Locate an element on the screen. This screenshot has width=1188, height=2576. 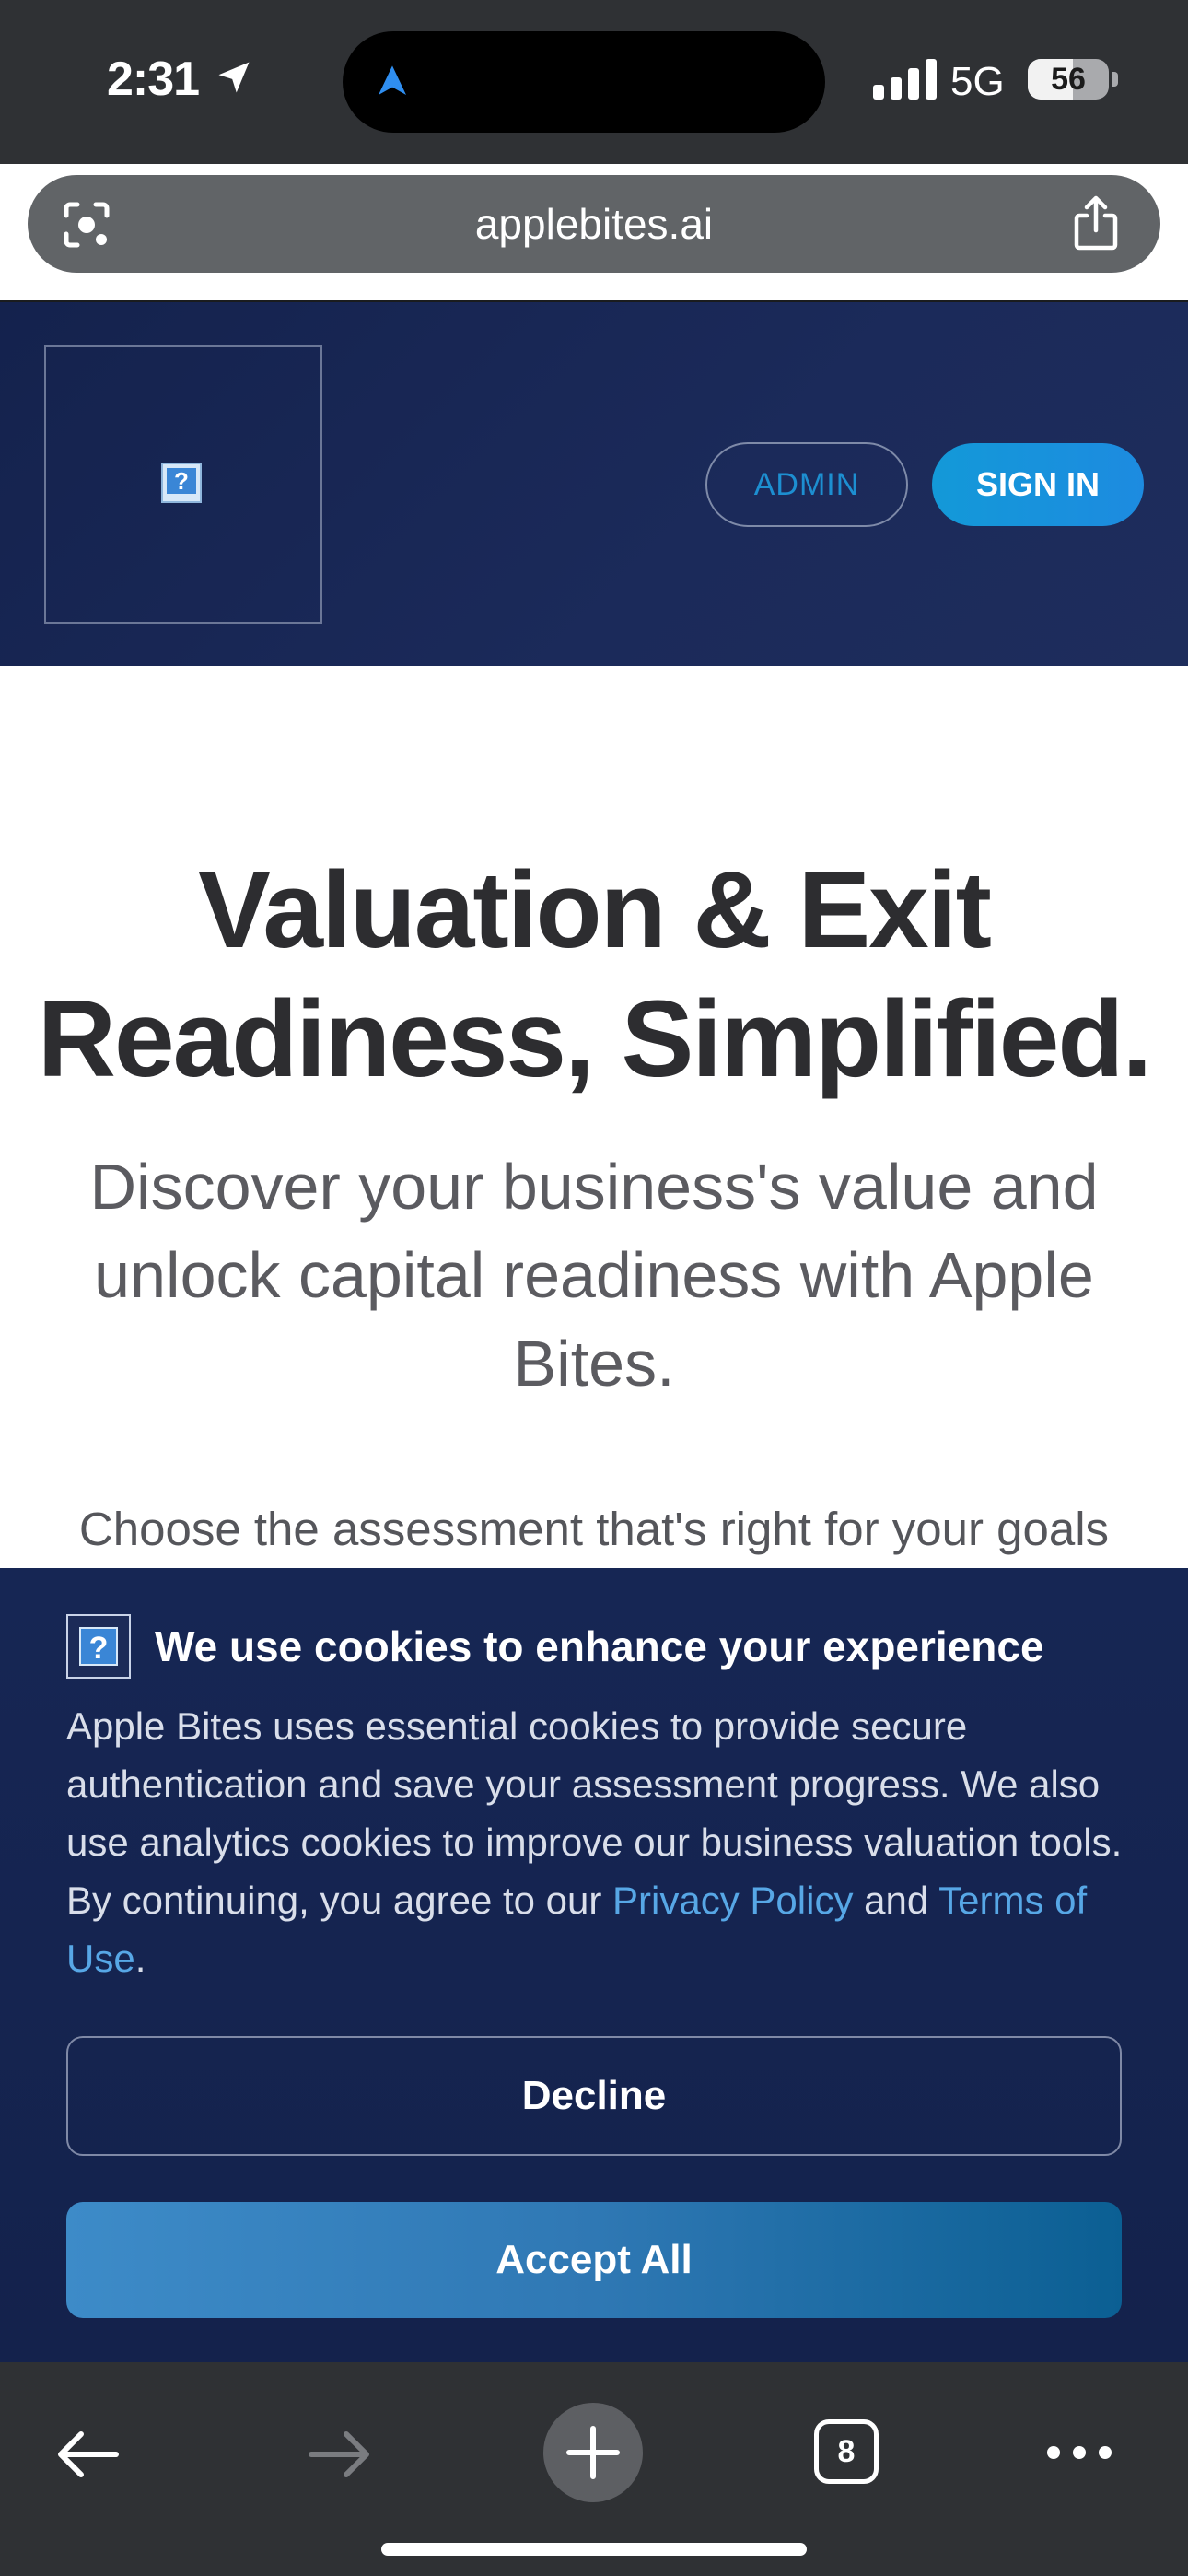
url-text: applebites.ai is located at coordinates (594, 224).